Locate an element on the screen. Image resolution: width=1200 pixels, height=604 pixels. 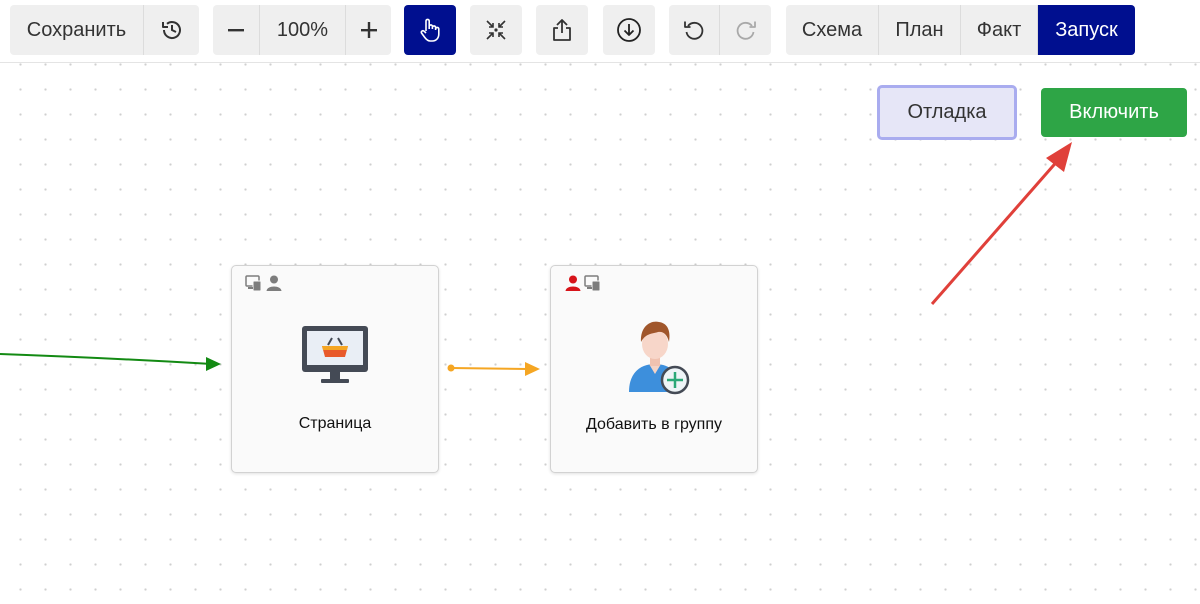
connection-start-dot is located at coordinates (451, 368).